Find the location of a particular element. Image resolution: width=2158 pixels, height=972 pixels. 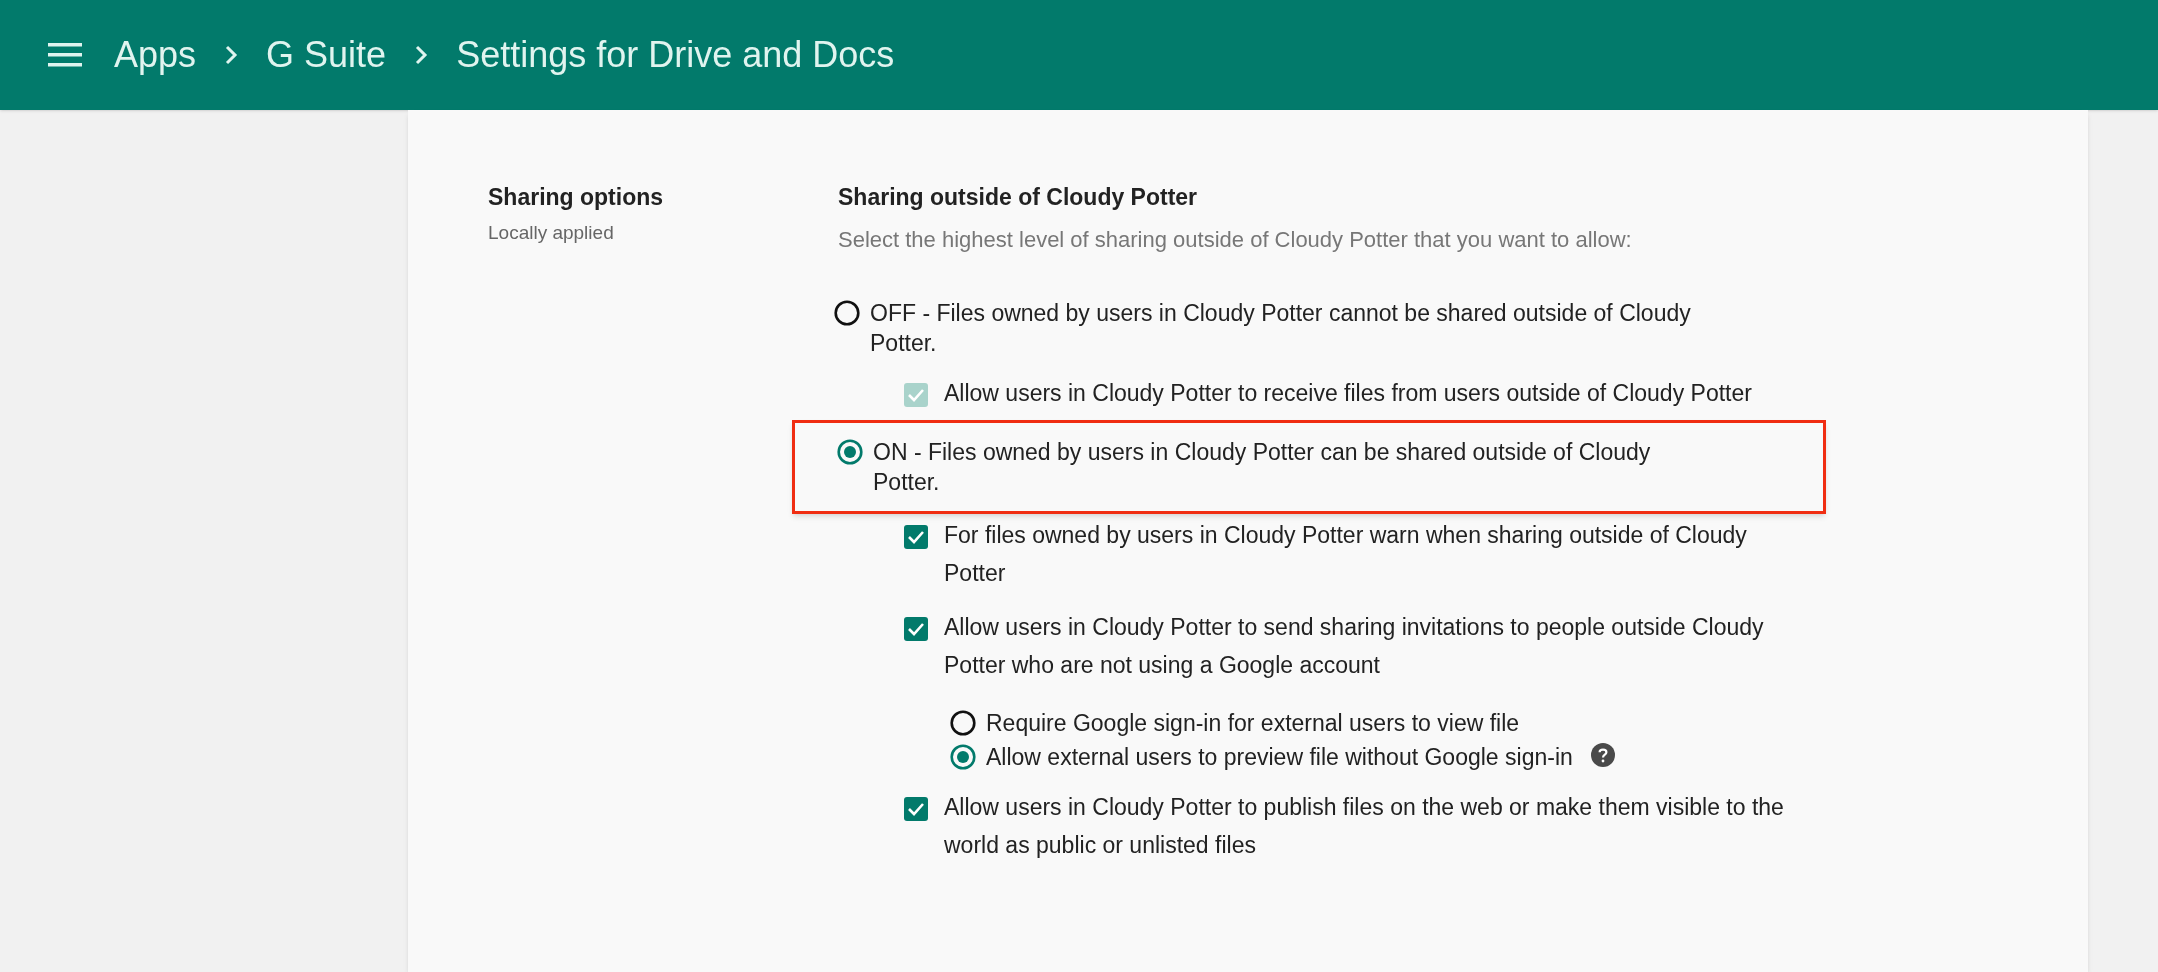

breadcrumb-link: Apps is located at coordinates (155, 55).